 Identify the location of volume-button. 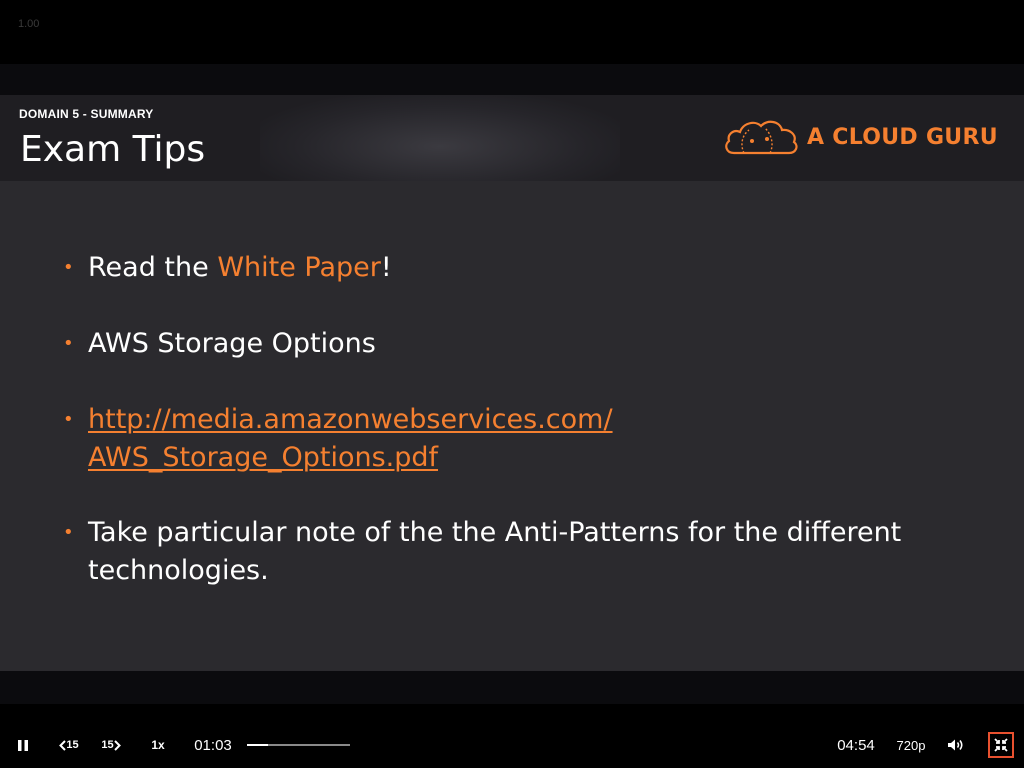
(956, 745).